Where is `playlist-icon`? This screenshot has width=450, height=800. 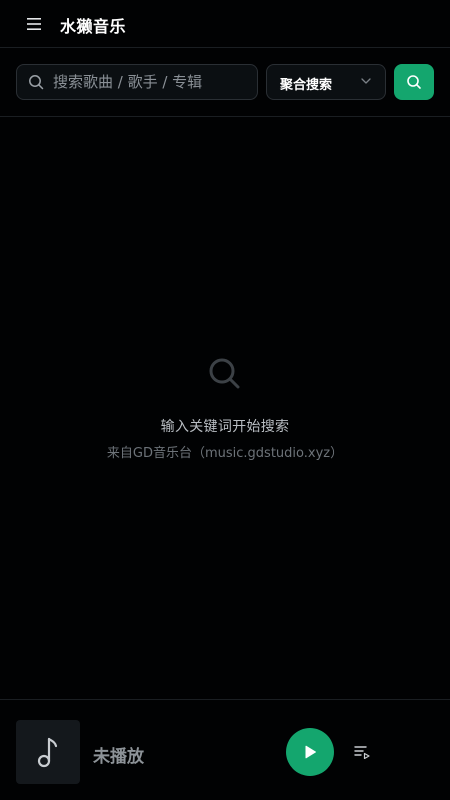 playlist-icon is located at coordinates (362, 752).